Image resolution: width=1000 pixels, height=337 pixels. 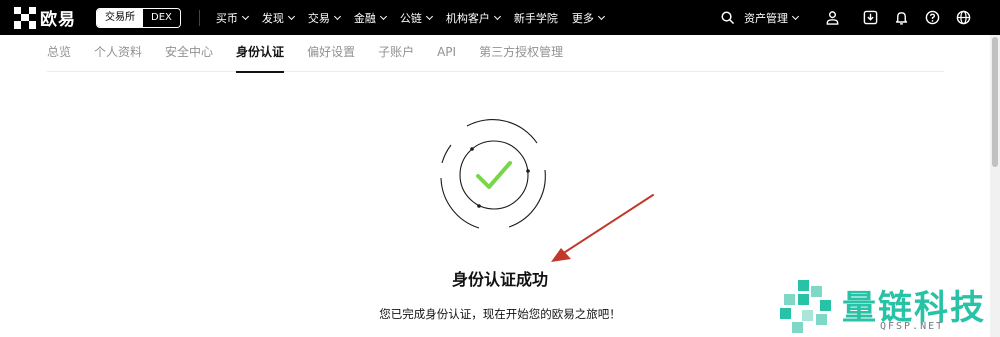 I want to click on nav-discover: 发现, so click(x=278, y=18).